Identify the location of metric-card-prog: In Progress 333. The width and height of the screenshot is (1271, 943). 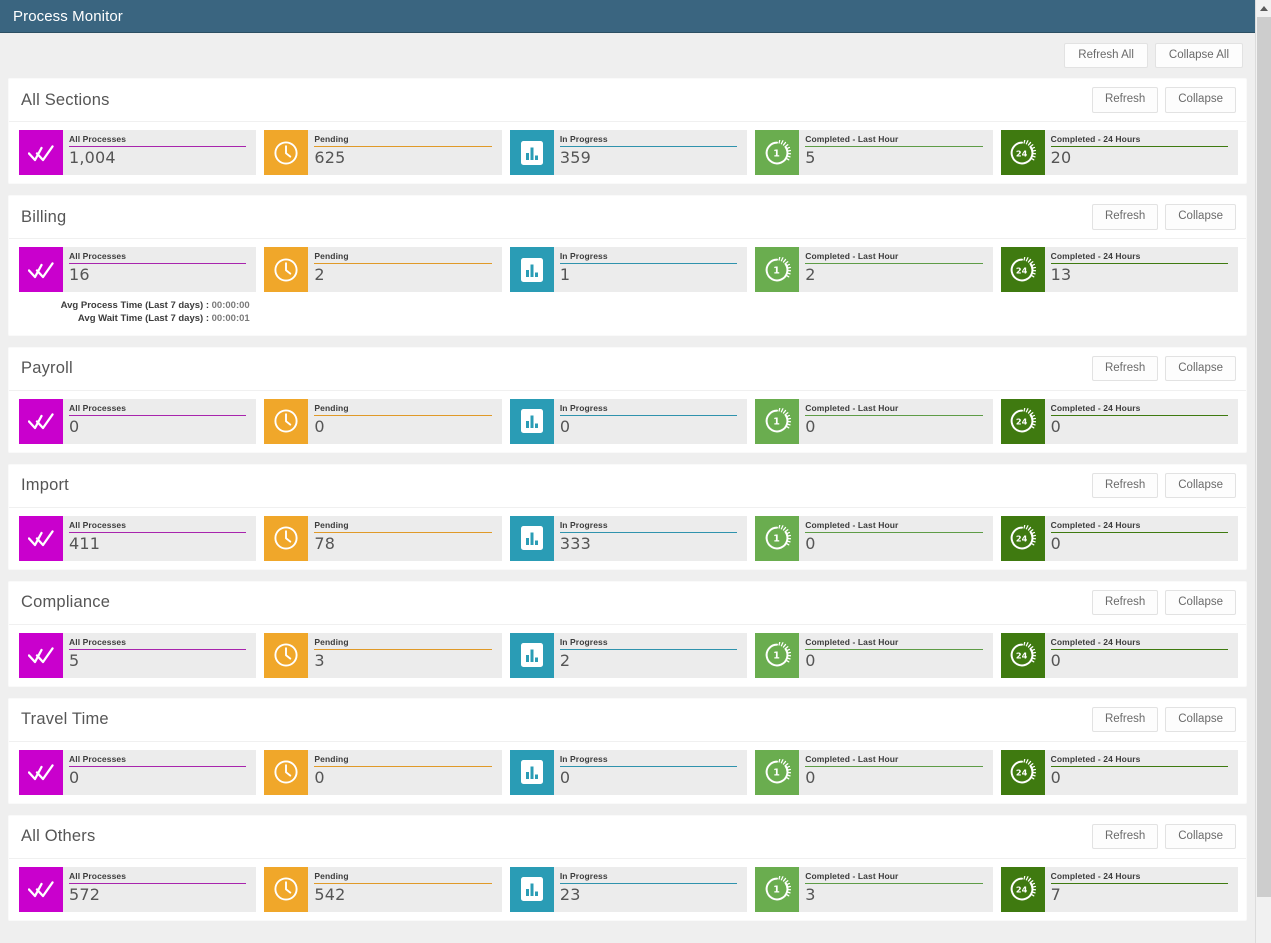
(628, 538).